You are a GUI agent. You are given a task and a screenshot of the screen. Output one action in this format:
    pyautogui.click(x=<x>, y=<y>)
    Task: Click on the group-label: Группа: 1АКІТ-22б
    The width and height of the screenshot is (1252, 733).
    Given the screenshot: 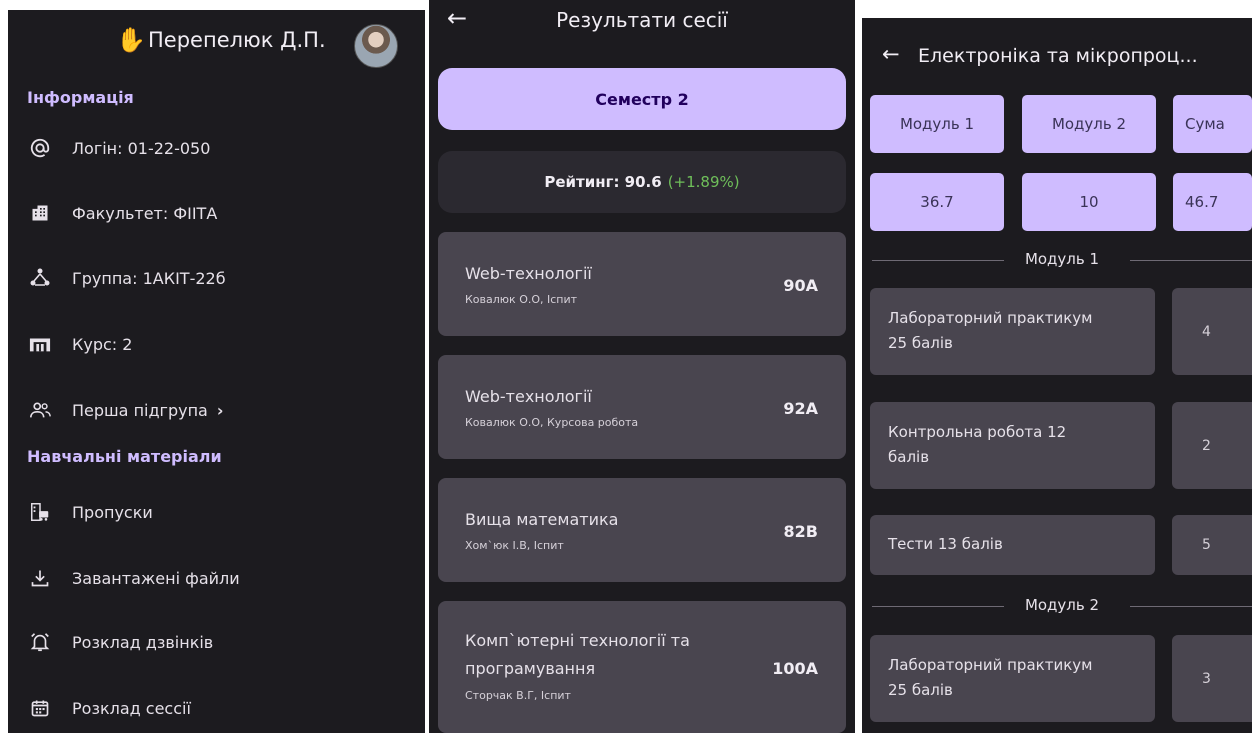 What is the action you would take?
    pyautogui.click(x=149, y=278)
    